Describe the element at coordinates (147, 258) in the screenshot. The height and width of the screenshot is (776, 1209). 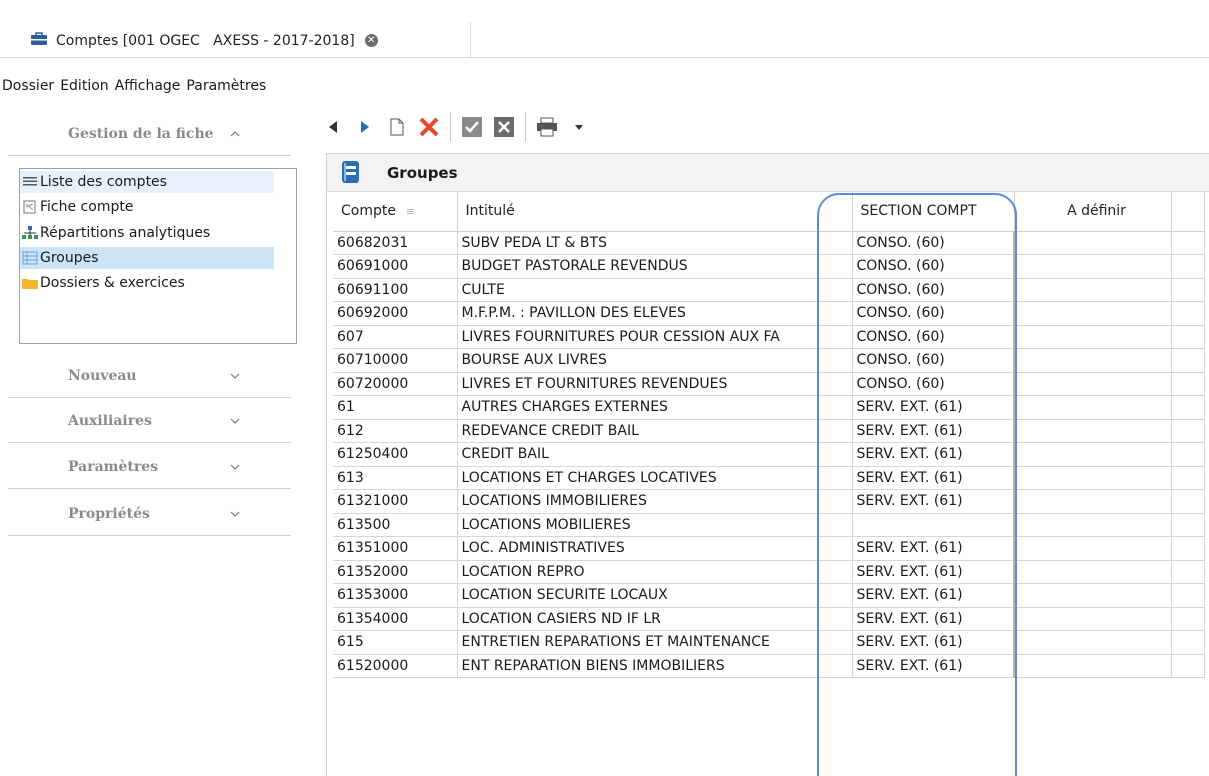
I see `nav-item-groupes: Groupes` at that location.